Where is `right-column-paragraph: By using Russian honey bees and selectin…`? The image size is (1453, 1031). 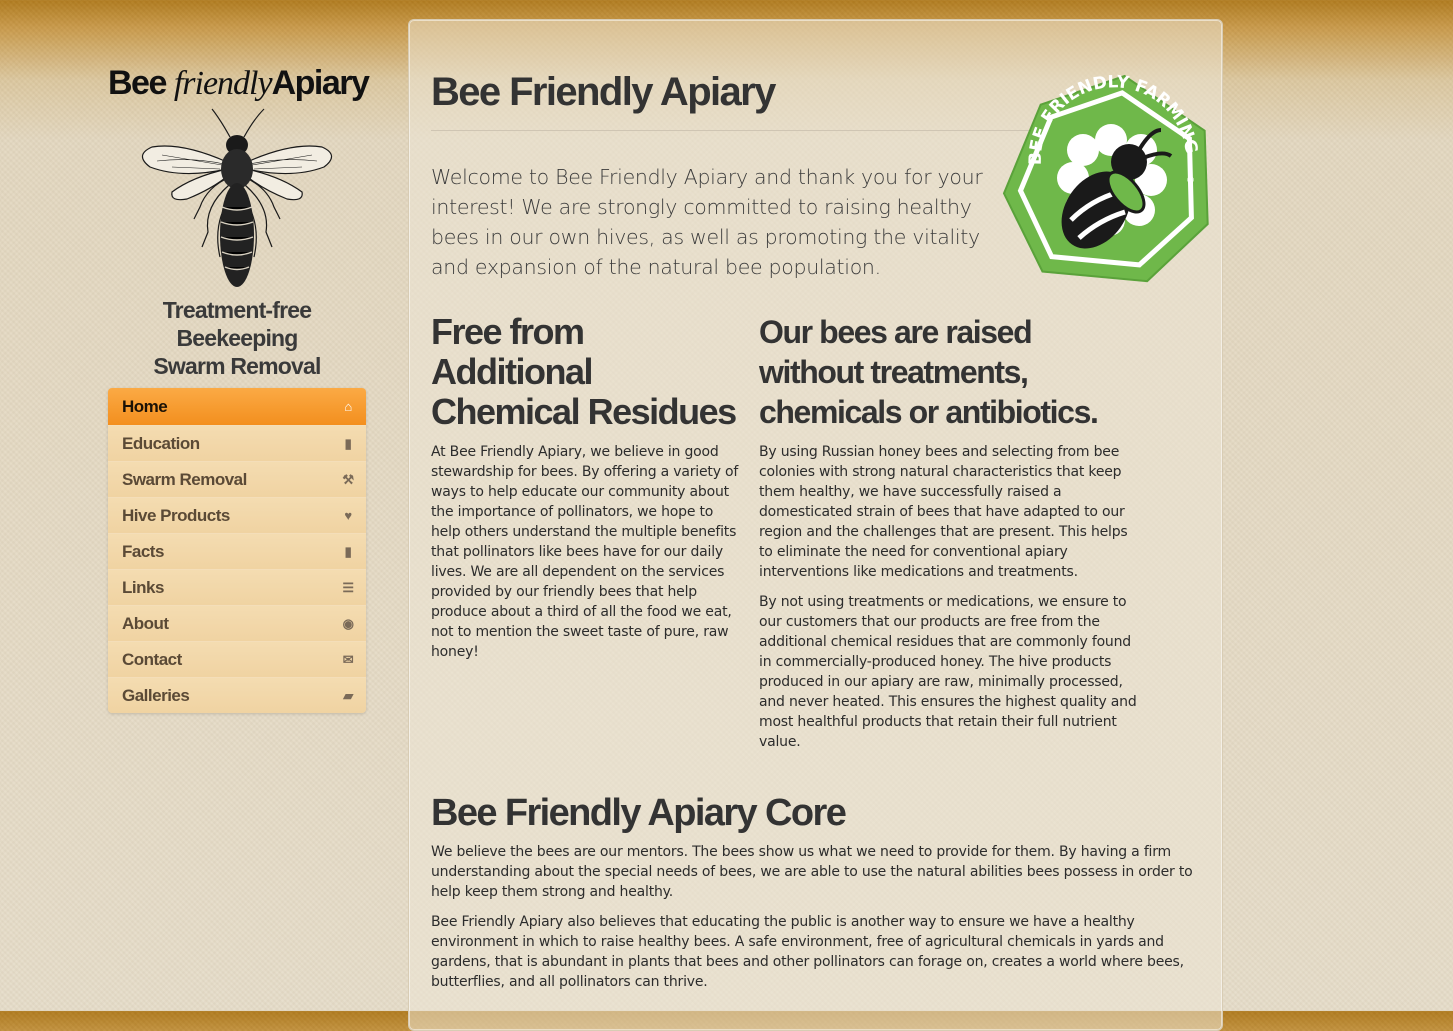 right-column-paragraph: By using Russian honey bees and selectin… is located at coordinates (943, 512).